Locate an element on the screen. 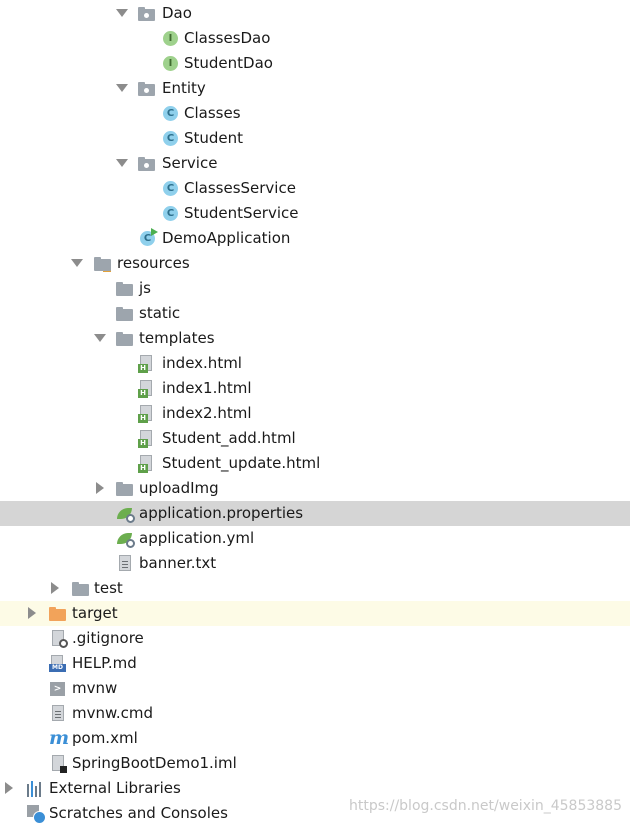 This screenshot has width=630, height=826. tree-item-mvnw-cmd: mvnw.cmd is located at coordinates (315, 713).